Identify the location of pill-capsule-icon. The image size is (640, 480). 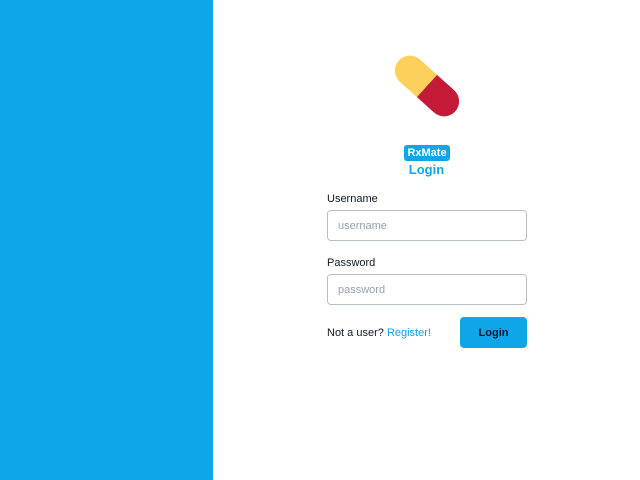
(427, 86).